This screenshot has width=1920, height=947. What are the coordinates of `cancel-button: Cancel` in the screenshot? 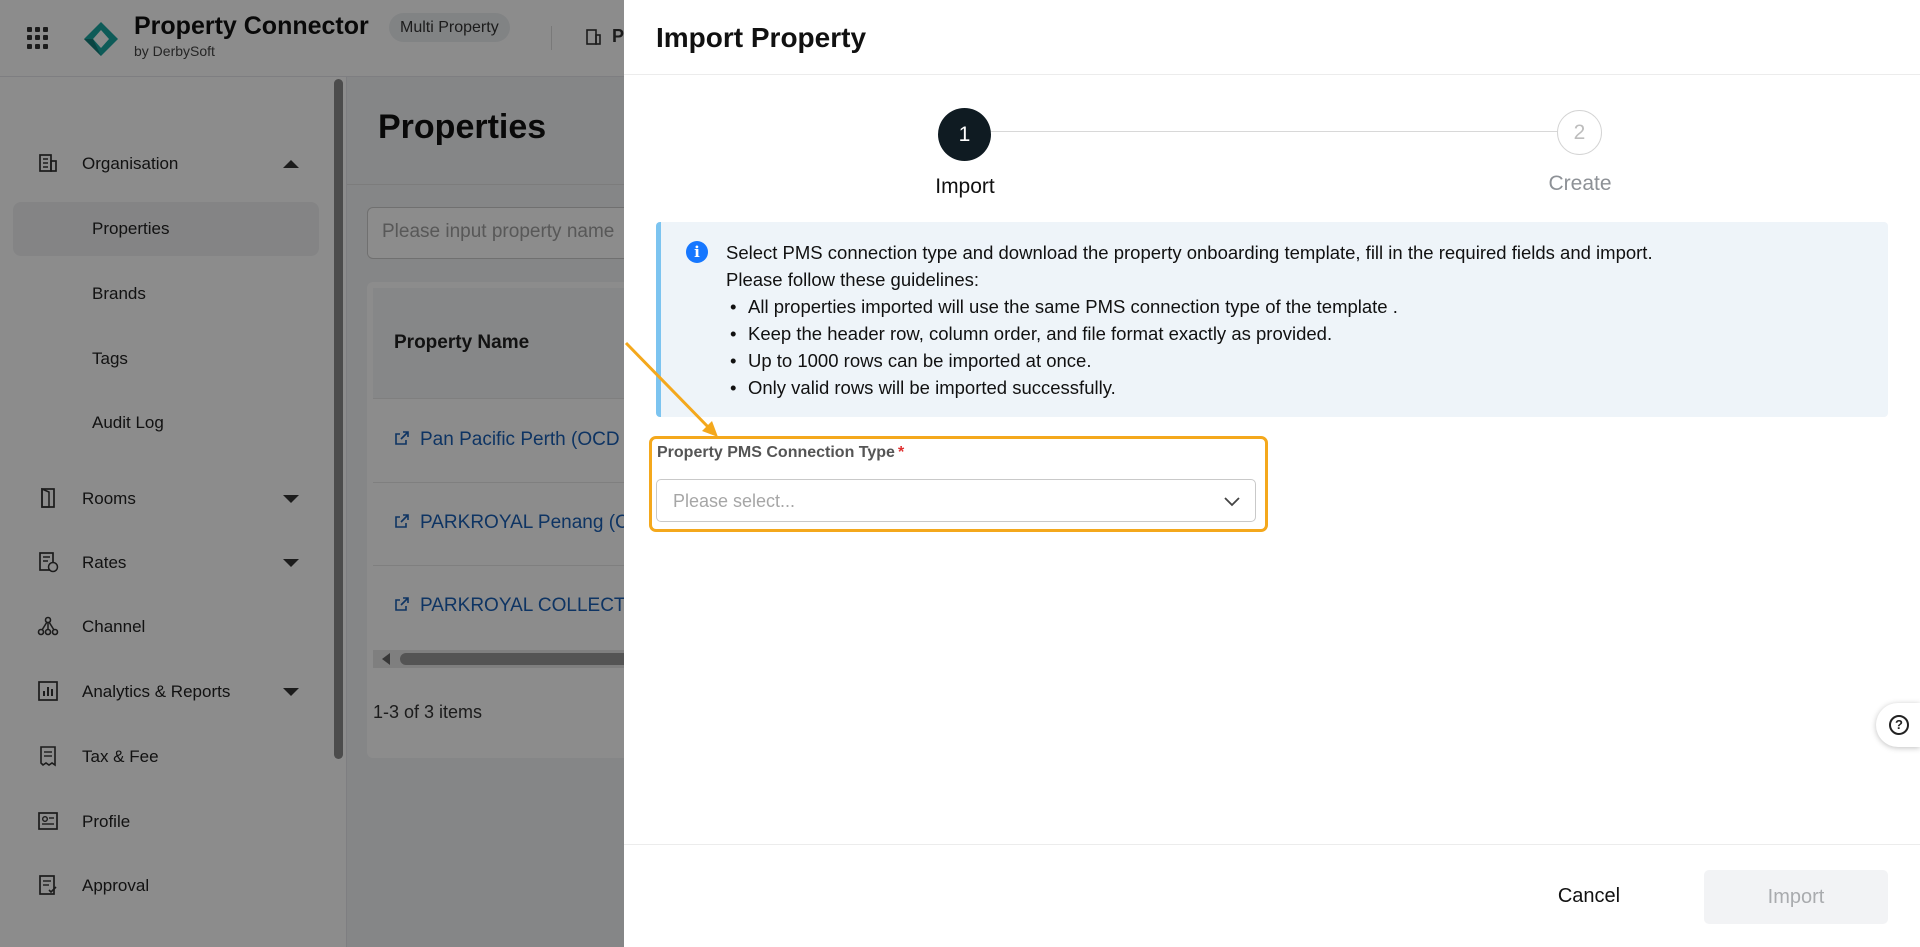 It's located at (1589, 896).